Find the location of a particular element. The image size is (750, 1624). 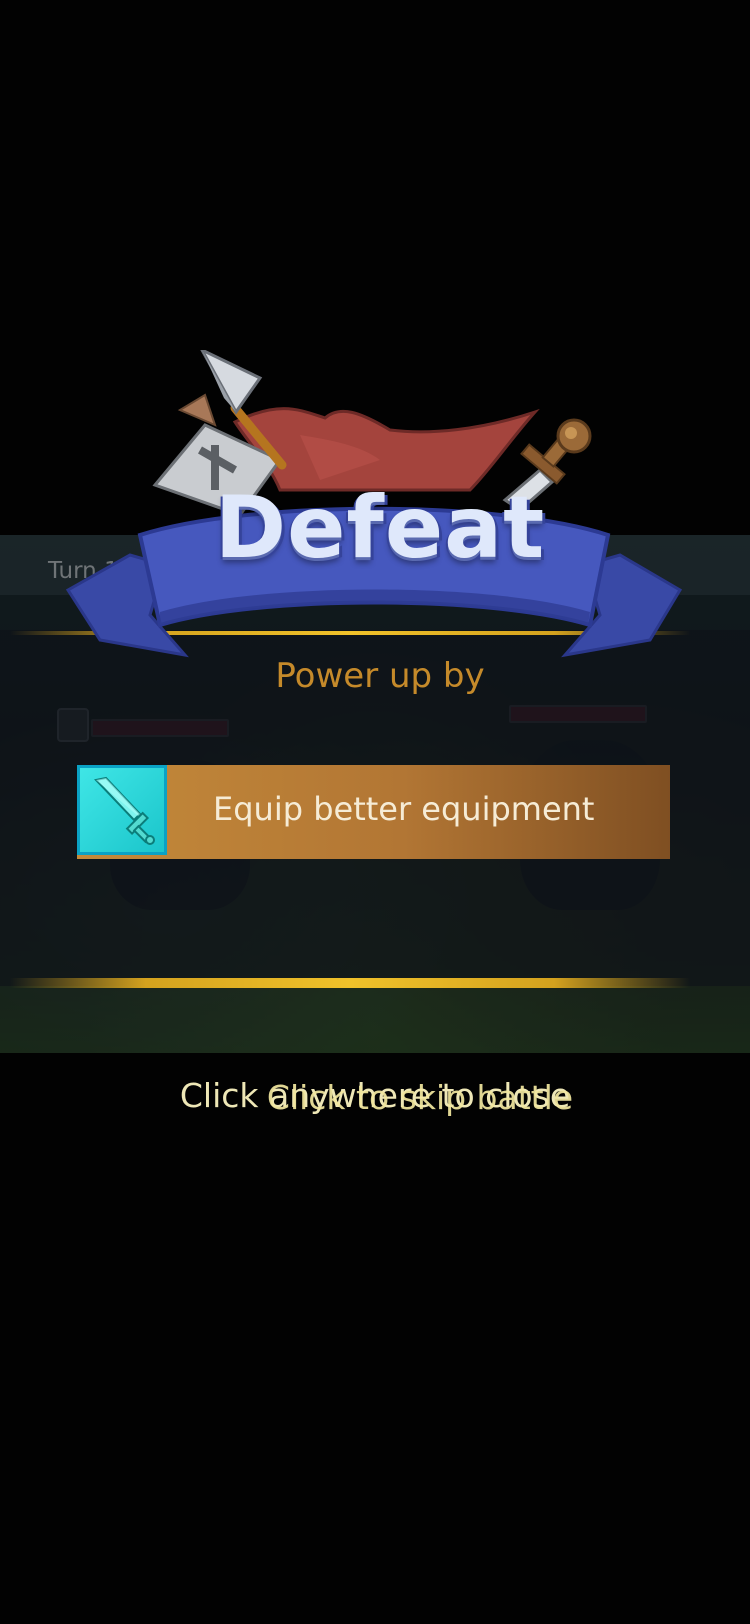

equip-suggestion-label: Equip better equipment is located at coordinates (404, 809).